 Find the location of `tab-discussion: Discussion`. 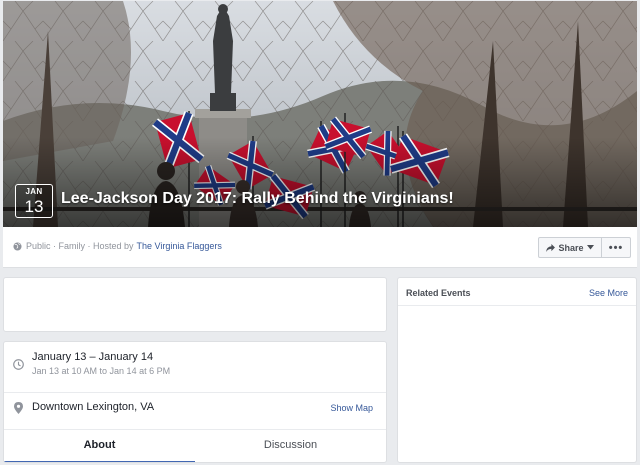

tab-discussion: Discussion is located at coordinates (290, 446).